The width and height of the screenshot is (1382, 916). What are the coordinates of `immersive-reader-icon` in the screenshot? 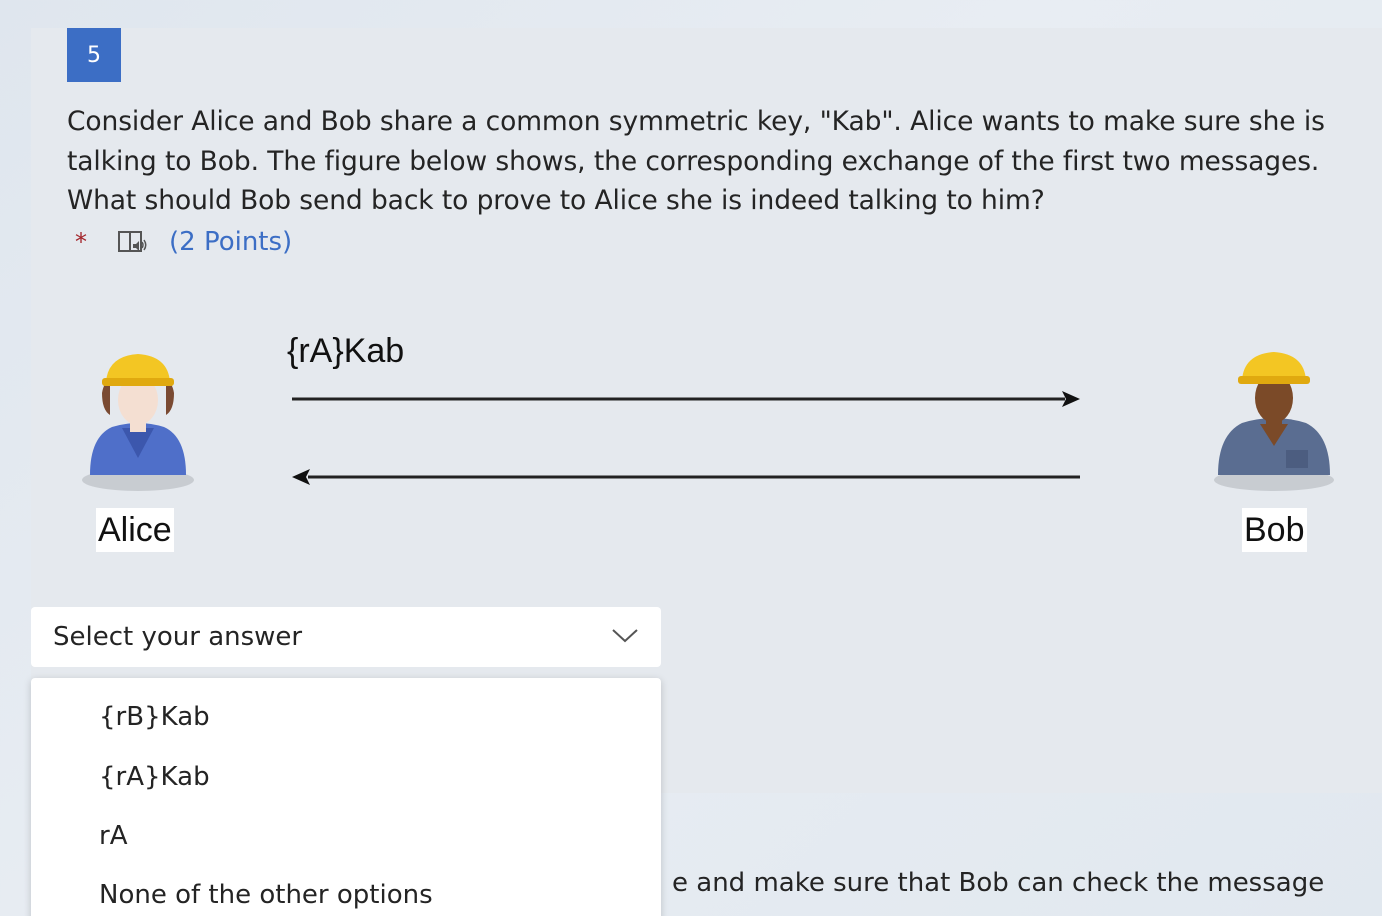 It's located at (133, 242).